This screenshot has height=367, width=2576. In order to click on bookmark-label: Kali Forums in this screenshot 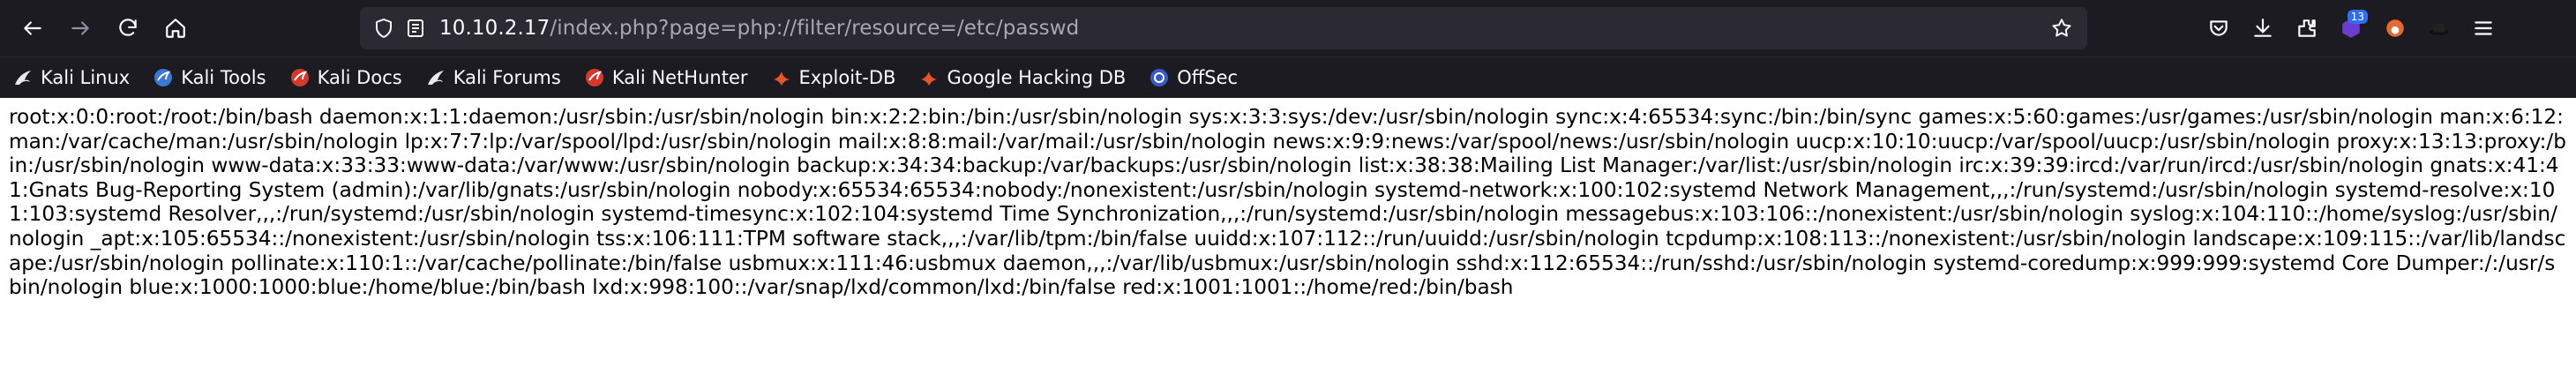, I will do `click(507, 77)`.